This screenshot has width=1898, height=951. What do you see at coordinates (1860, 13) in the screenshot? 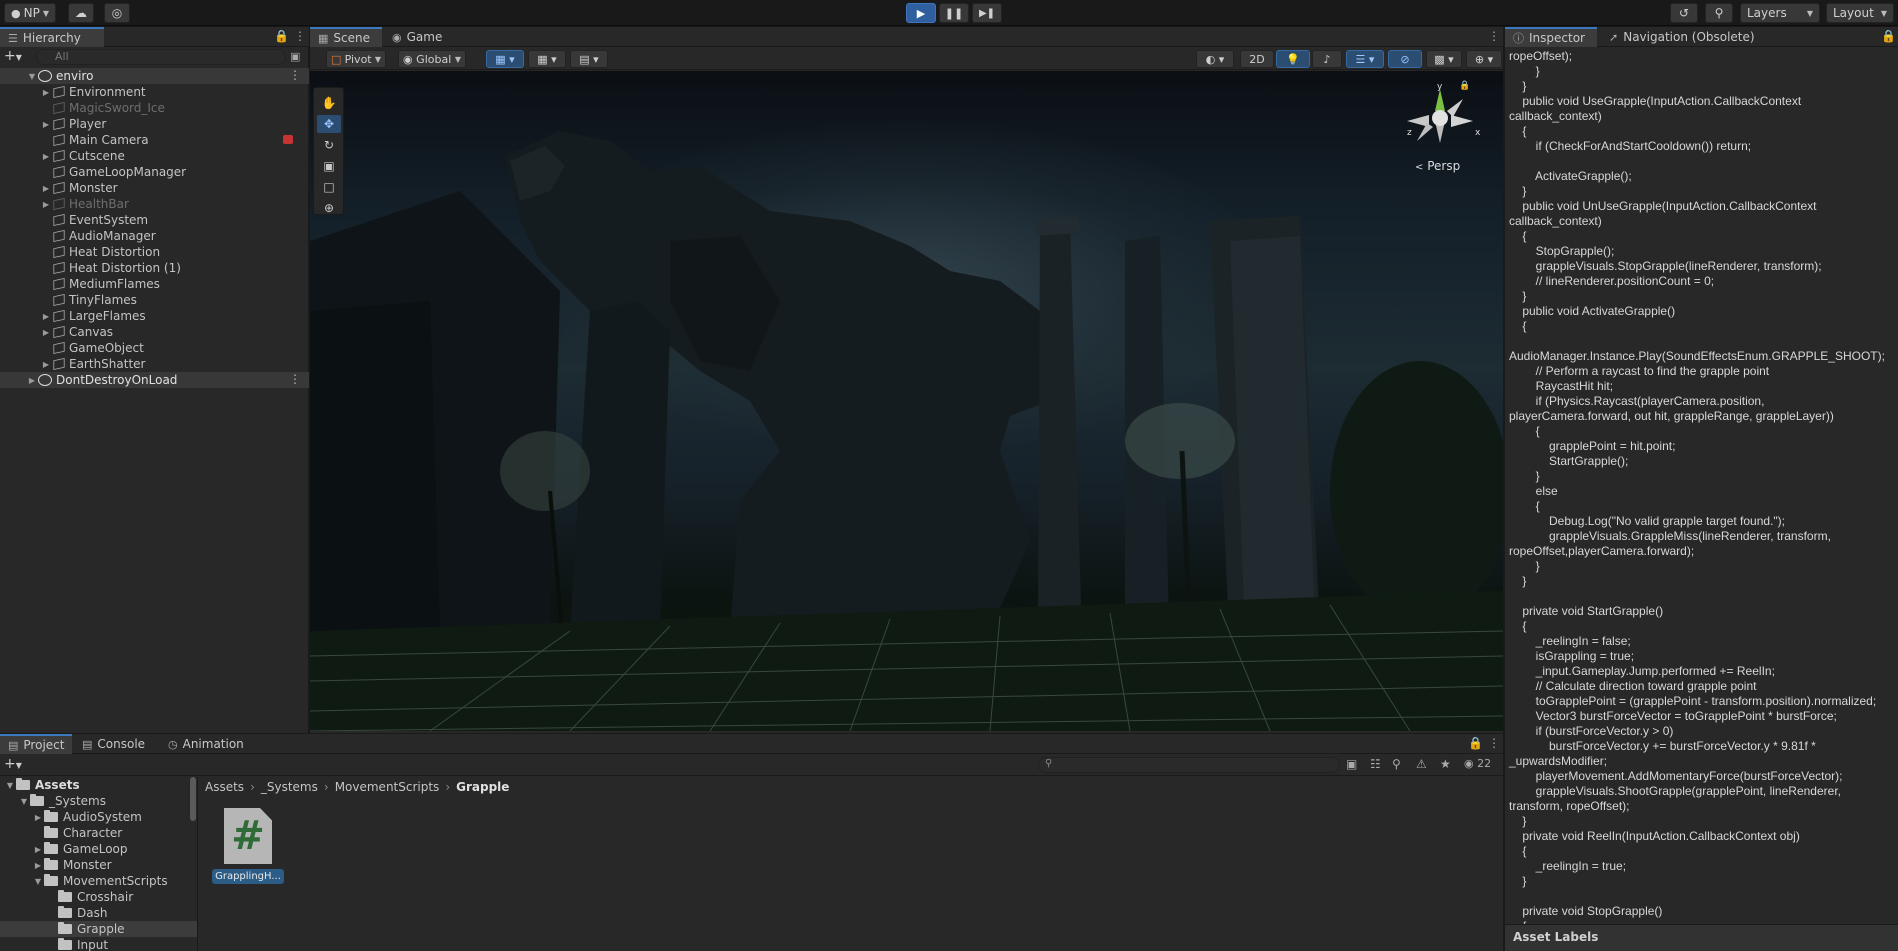
I see `layout-dropdown: Layout ▼` at bounding box center [1860, 13].